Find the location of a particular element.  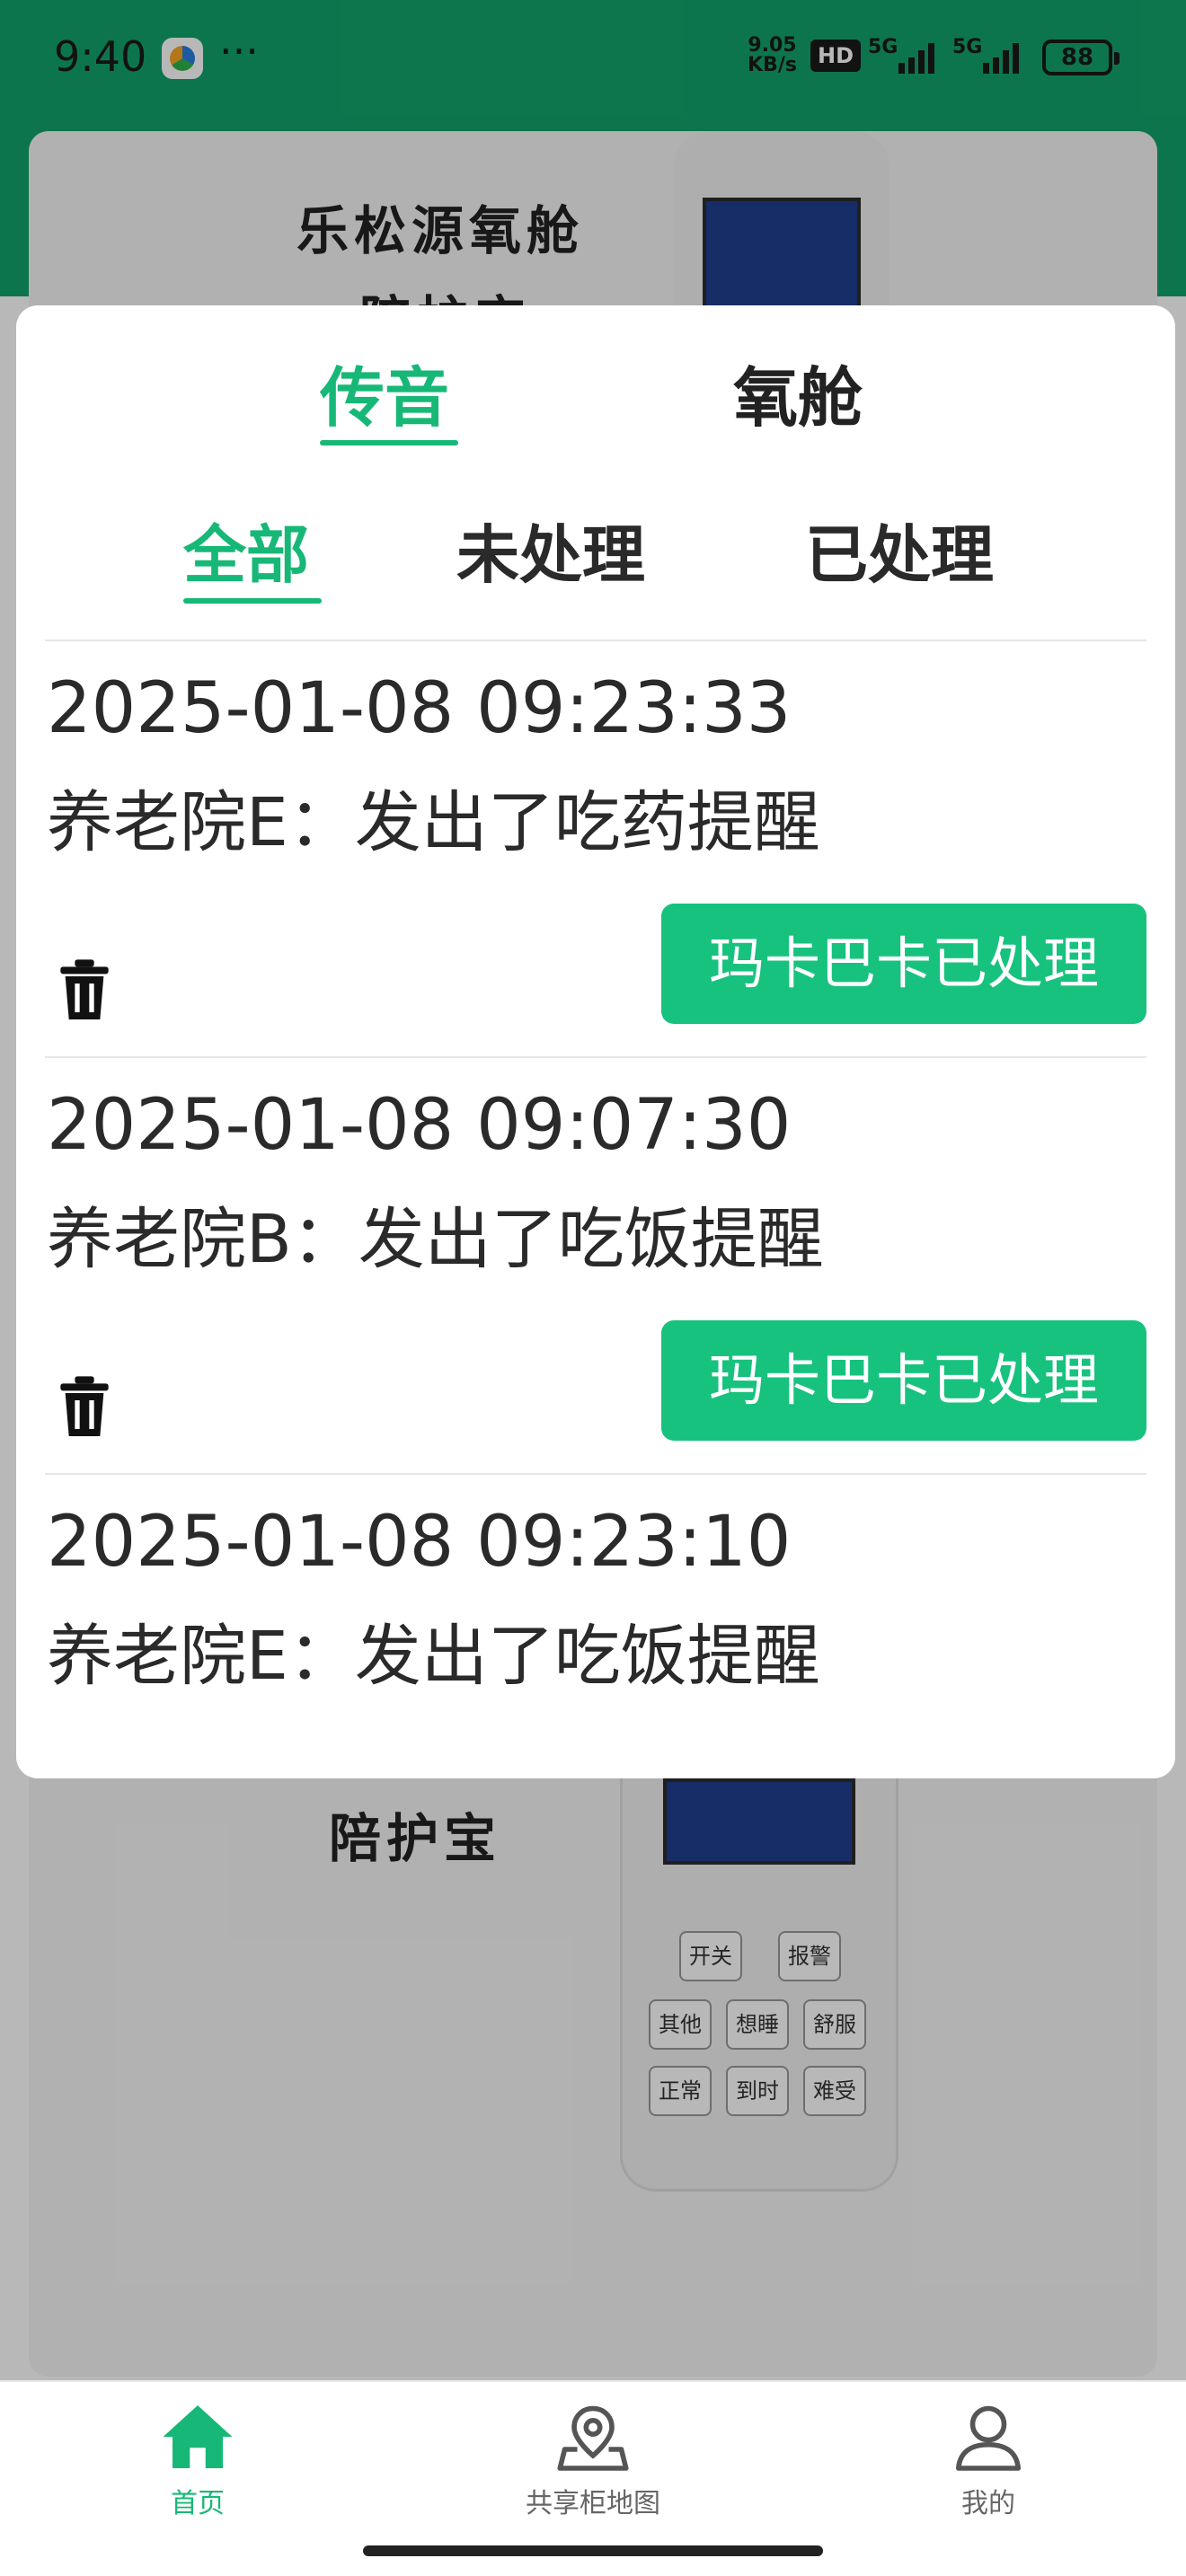

record-message: 养老院E：发出了吃药提醒 is located at coordinates (433, 822).